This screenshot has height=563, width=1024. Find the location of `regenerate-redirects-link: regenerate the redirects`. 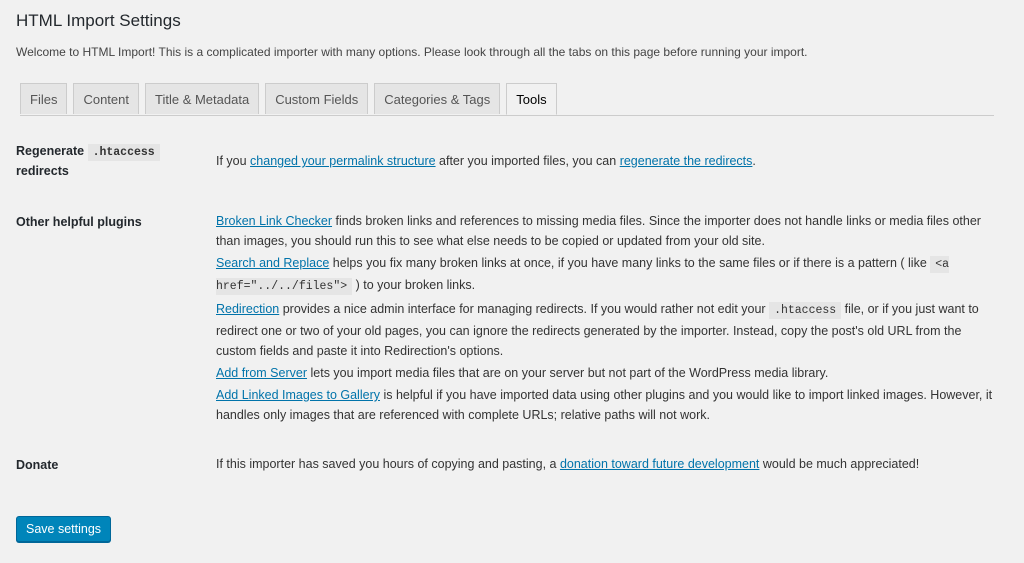

regenerate-redirects-link: regenerate the redirects is located at coordinates (686, 161).